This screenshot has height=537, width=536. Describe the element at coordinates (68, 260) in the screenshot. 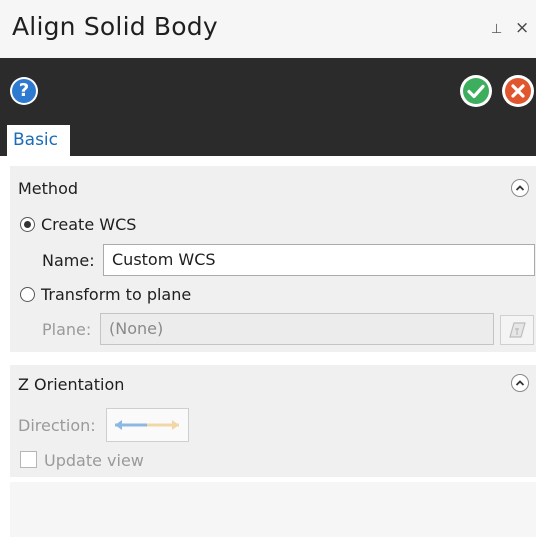

I see `name-label: Name:` at that location.